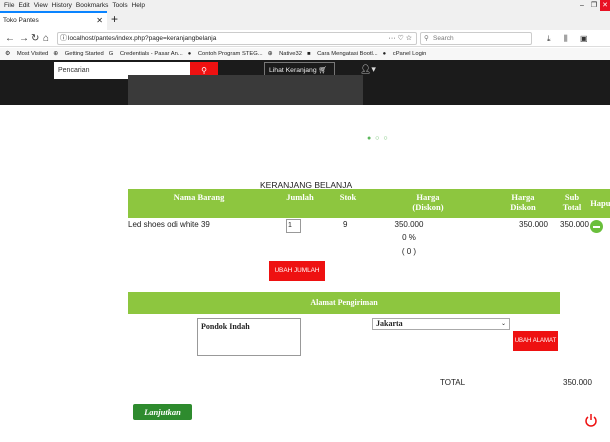 Image resolution: width=610 pixels, height=442 pixels. I want to click on browser-search-input: ⚲ Search, so click(476, 38).